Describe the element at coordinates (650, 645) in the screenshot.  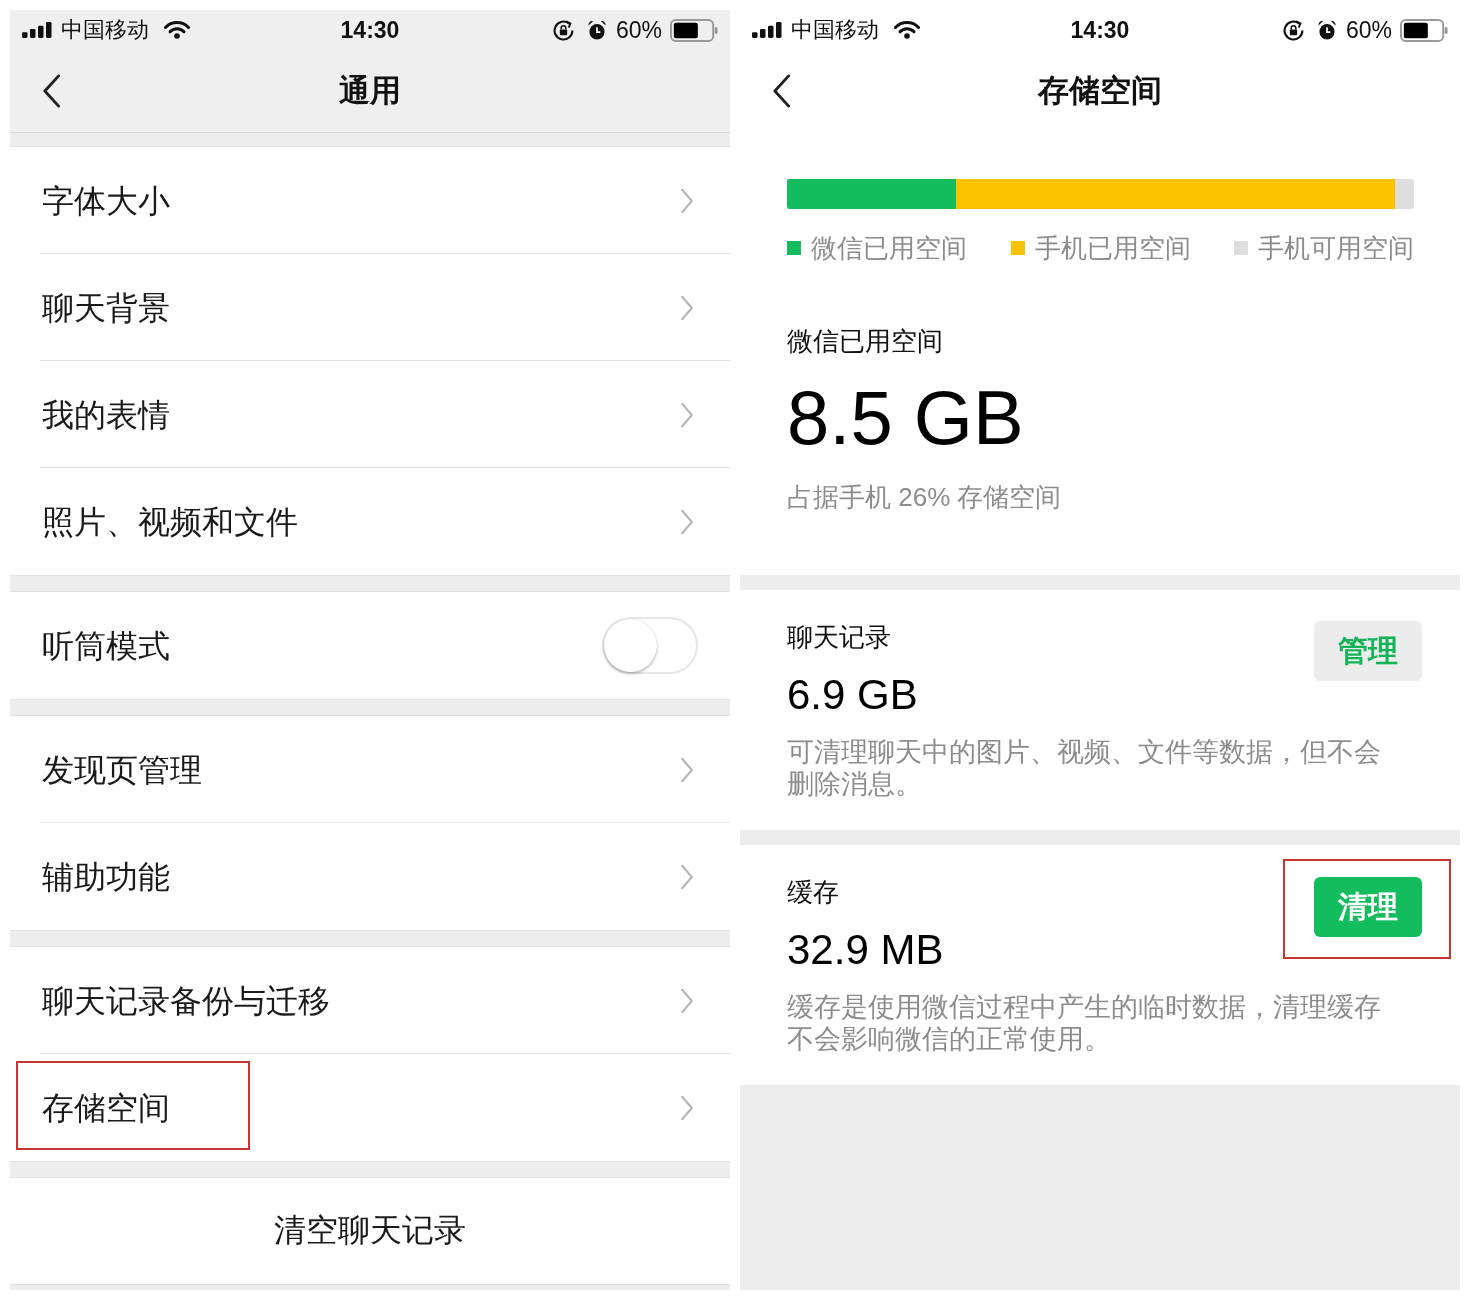
I see `toggle-switch` at that location.